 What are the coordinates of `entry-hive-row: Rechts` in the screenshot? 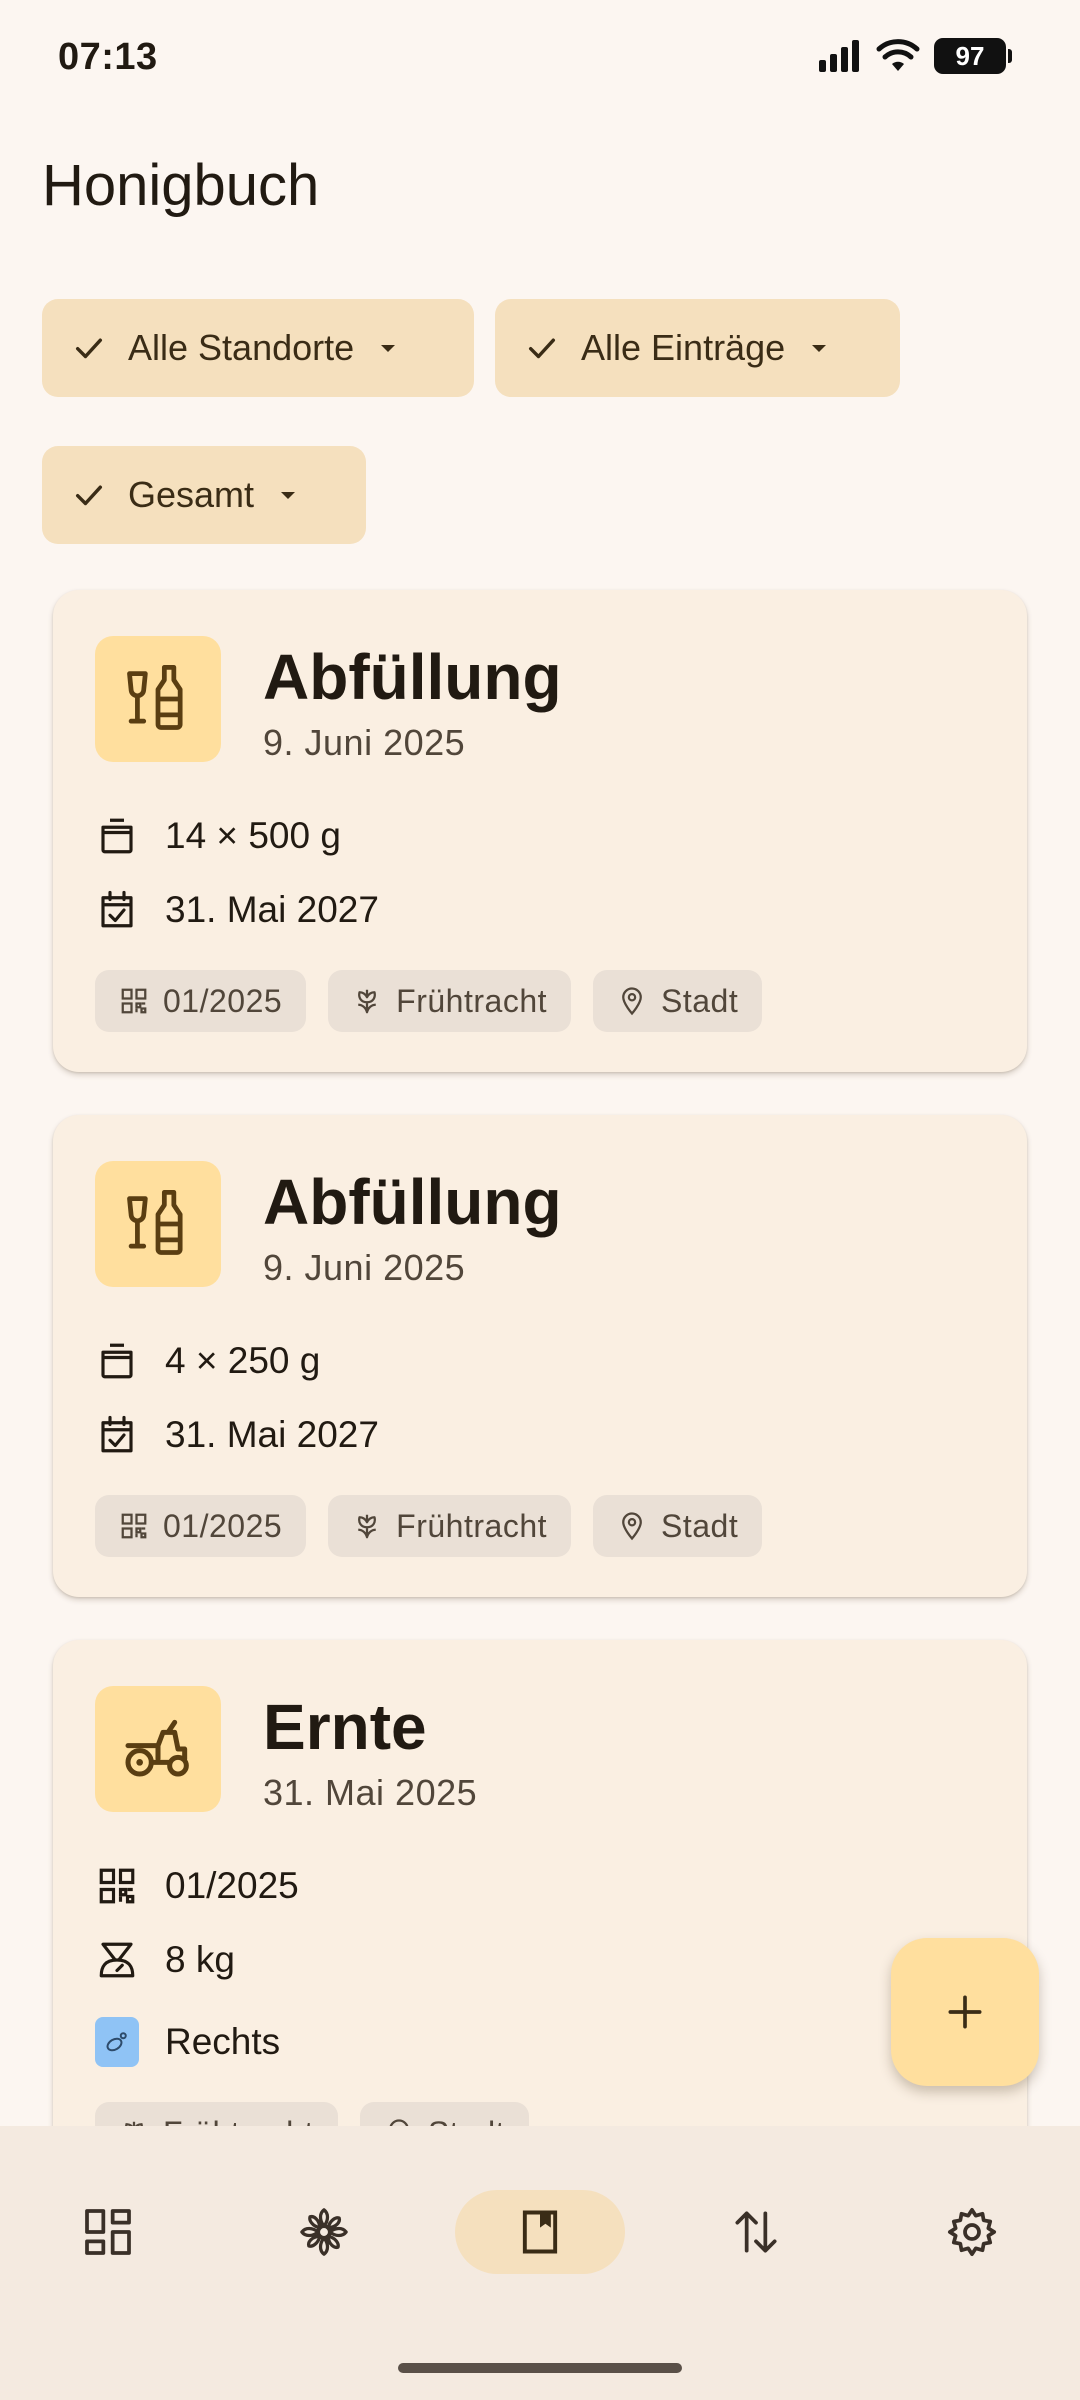 It's located at (188, 2042).